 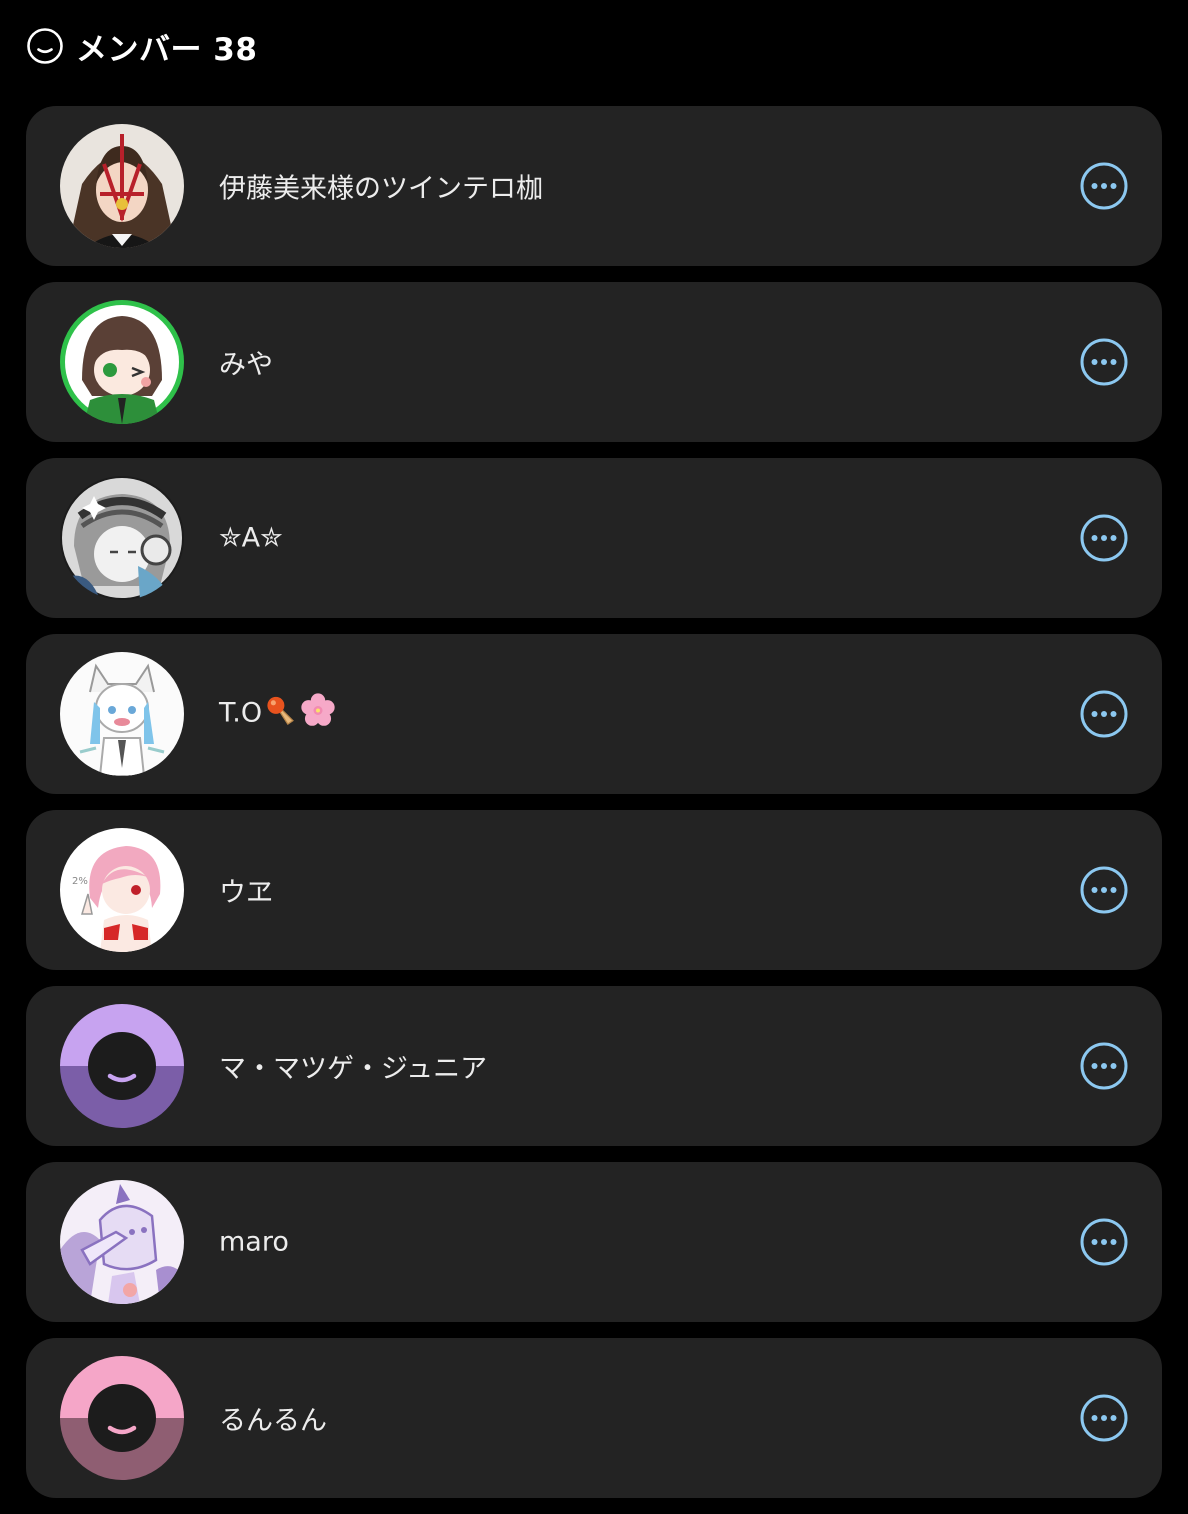 I want to click on avatar: 2%, so click(x=122, y=890).